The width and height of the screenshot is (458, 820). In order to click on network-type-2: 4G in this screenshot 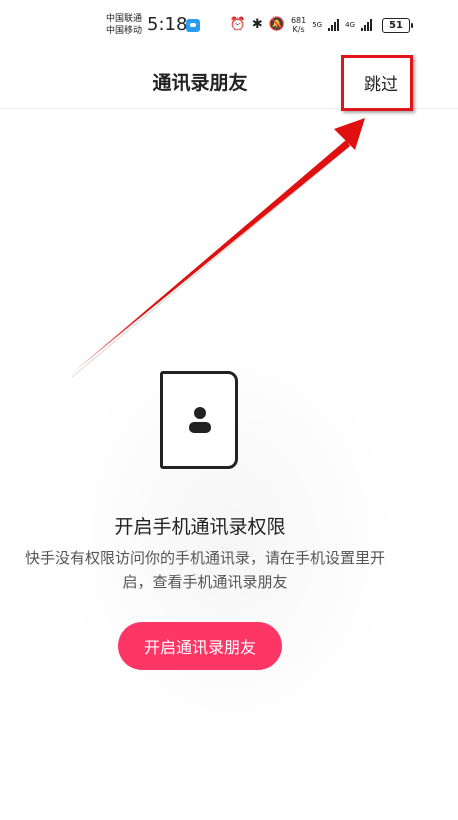, I will do `click(350, 25)`.